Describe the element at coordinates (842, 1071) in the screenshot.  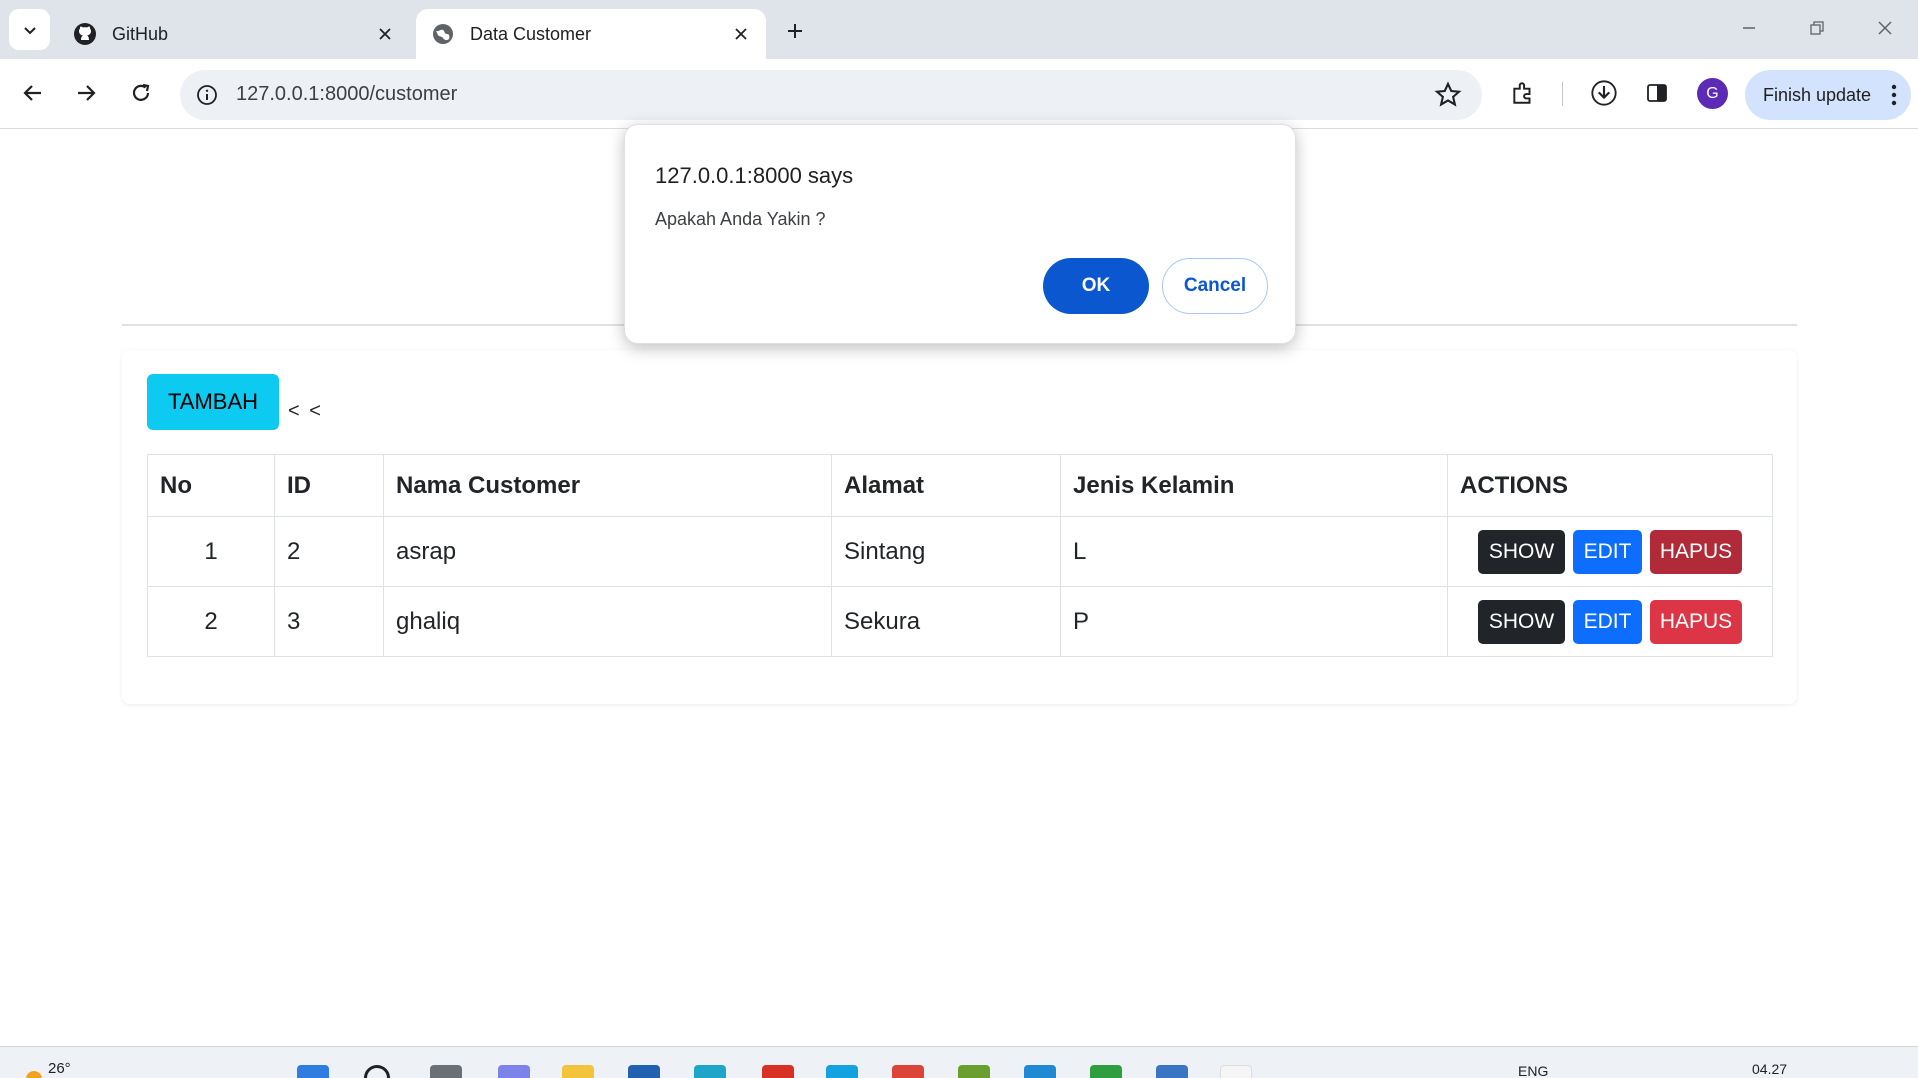
I see `cloud-app-icon` at that location.